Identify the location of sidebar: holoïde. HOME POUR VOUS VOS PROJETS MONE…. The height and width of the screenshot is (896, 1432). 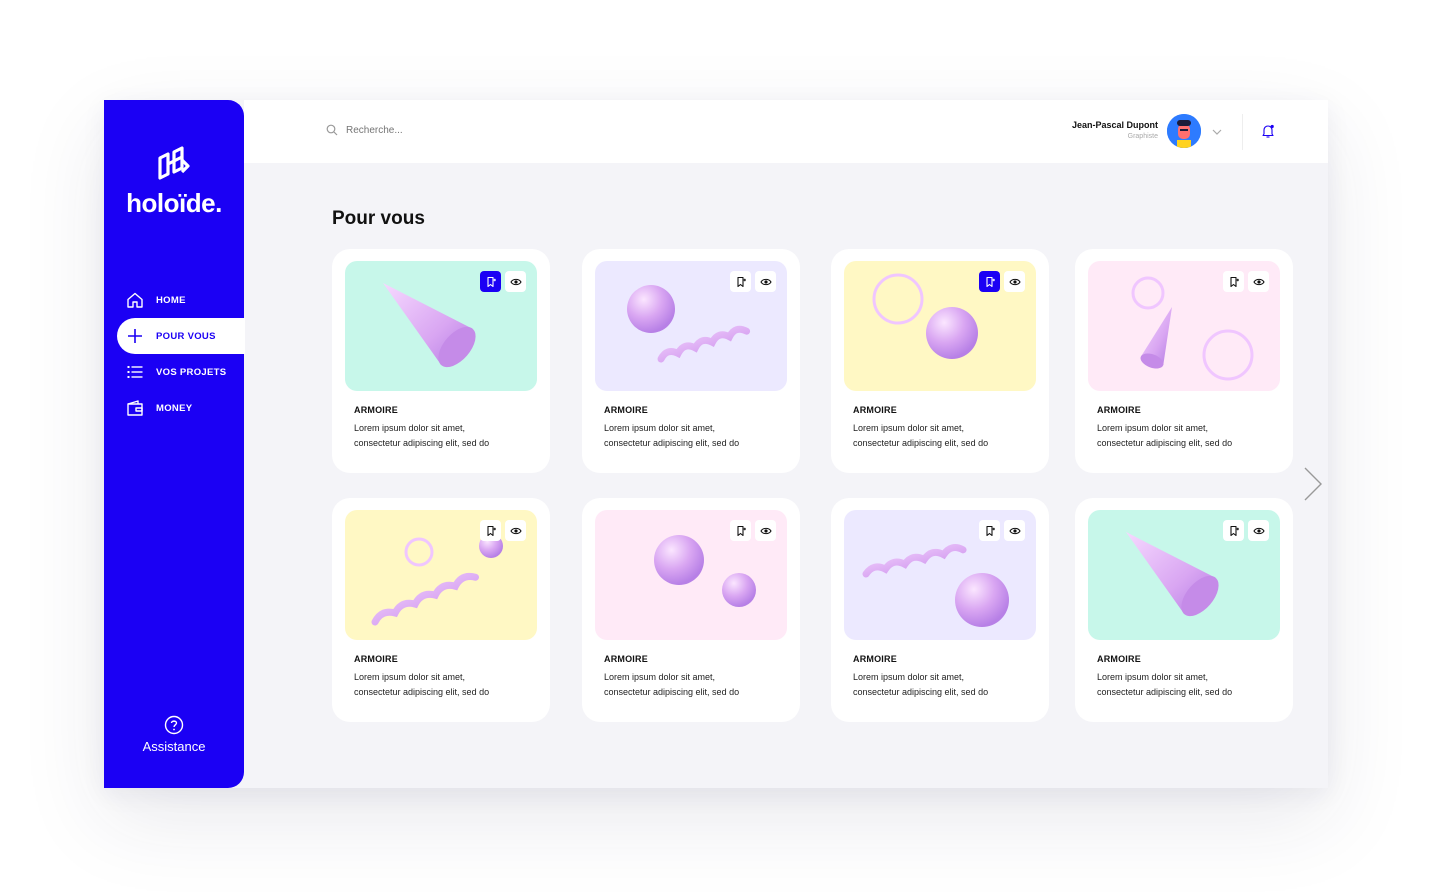
(174, 444).